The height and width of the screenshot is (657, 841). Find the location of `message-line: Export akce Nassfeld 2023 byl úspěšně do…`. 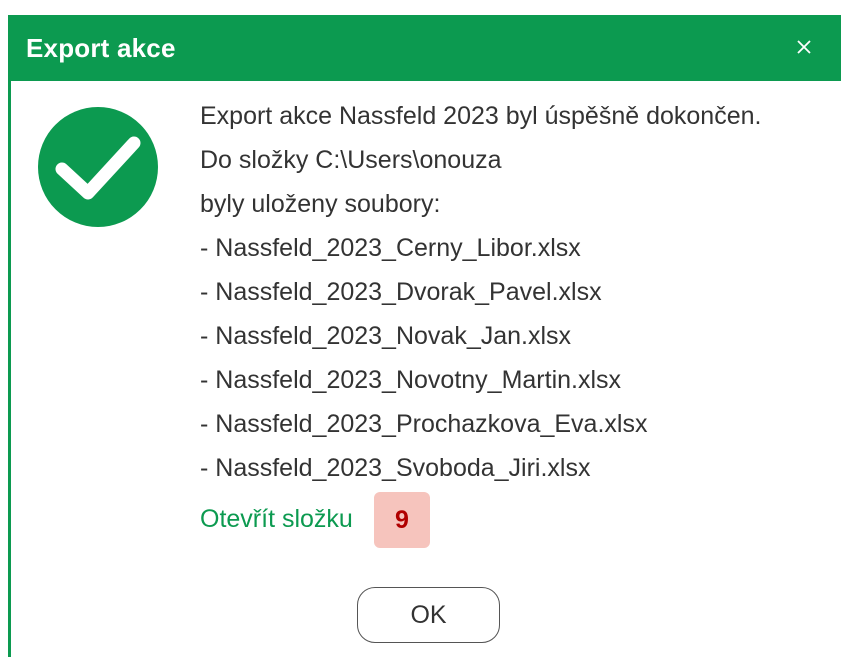

message-line: Export akce Nassfeld 2023 byl úspěšně do… is located at coordinates (481, 116).